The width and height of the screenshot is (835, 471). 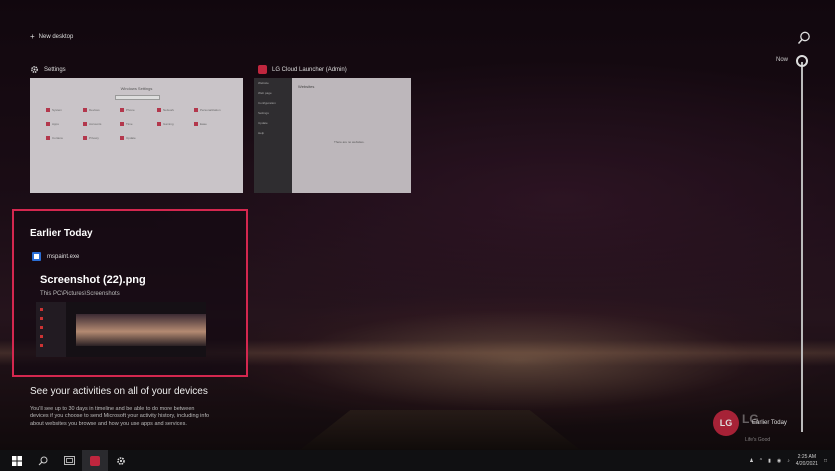 I want to click on clock-time: 2:25 AM, so click(x=807, y=457).